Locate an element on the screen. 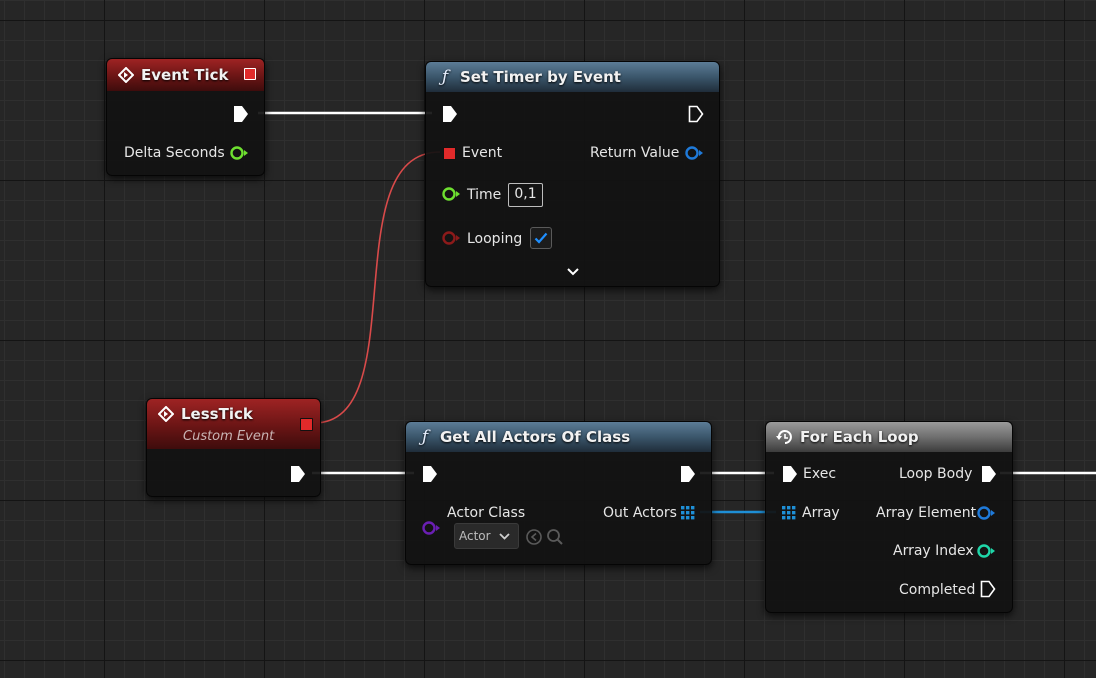 This screenshot has width=1096, height=678. actor-class-dropdown: Actor is located at coordinates (486, 536).